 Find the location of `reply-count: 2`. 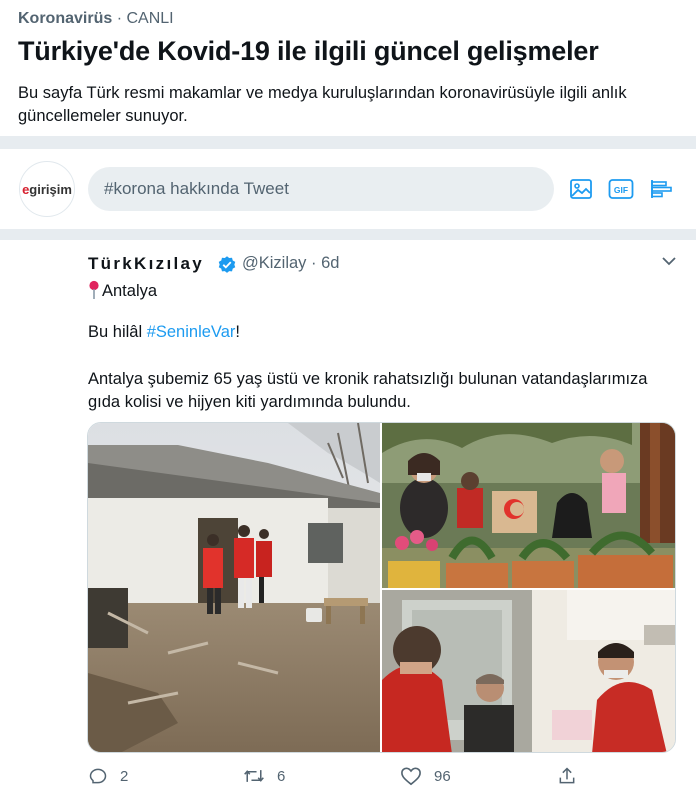

reply-count: 2 is located at coordinates (124, 776).